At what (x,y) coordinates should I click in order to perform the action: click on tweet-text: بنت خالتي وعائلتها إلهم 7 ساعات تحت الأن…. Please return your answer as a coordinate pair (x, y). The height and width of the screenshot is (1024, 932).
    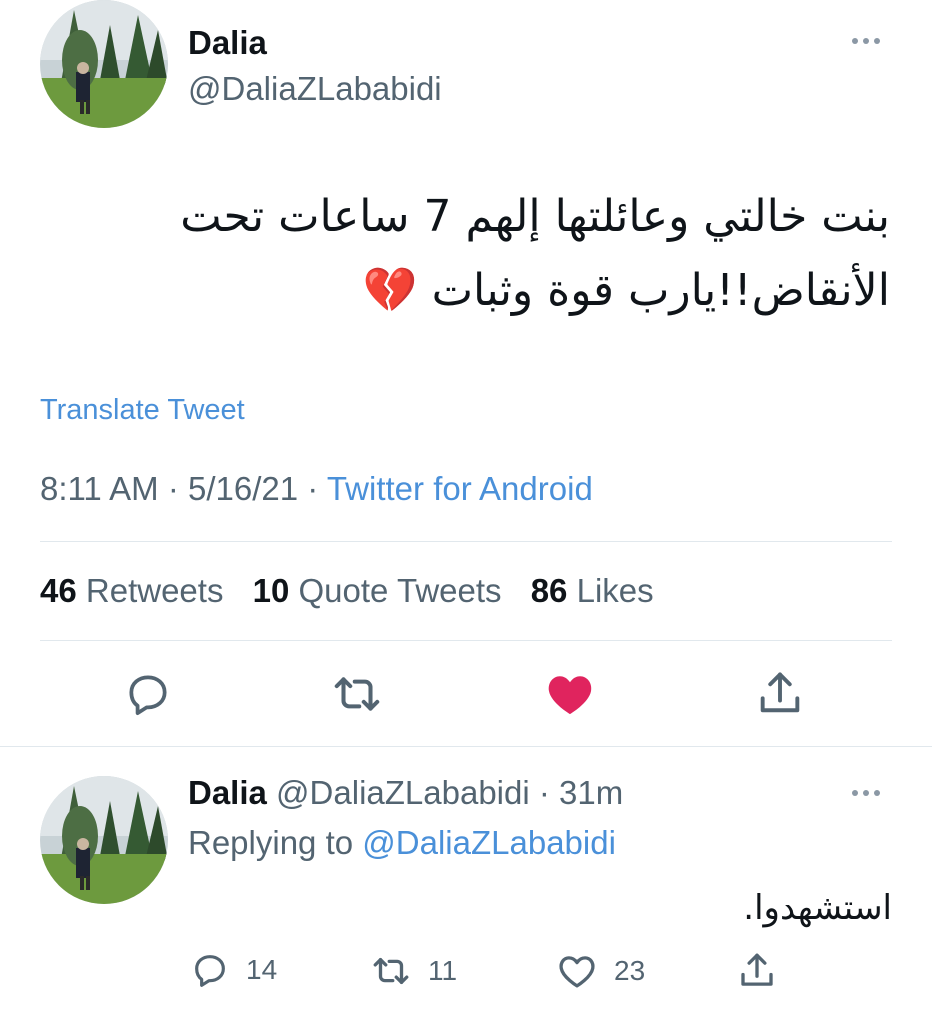
    Looking at the image, I should click on (475, 254).